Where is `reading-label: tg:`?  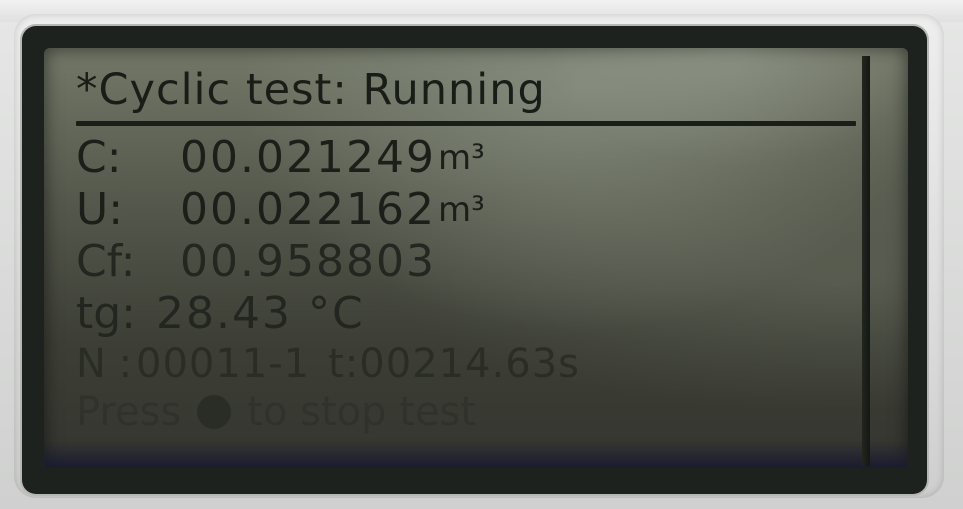 reading-label: tg: is located at coordinates (106, 313).